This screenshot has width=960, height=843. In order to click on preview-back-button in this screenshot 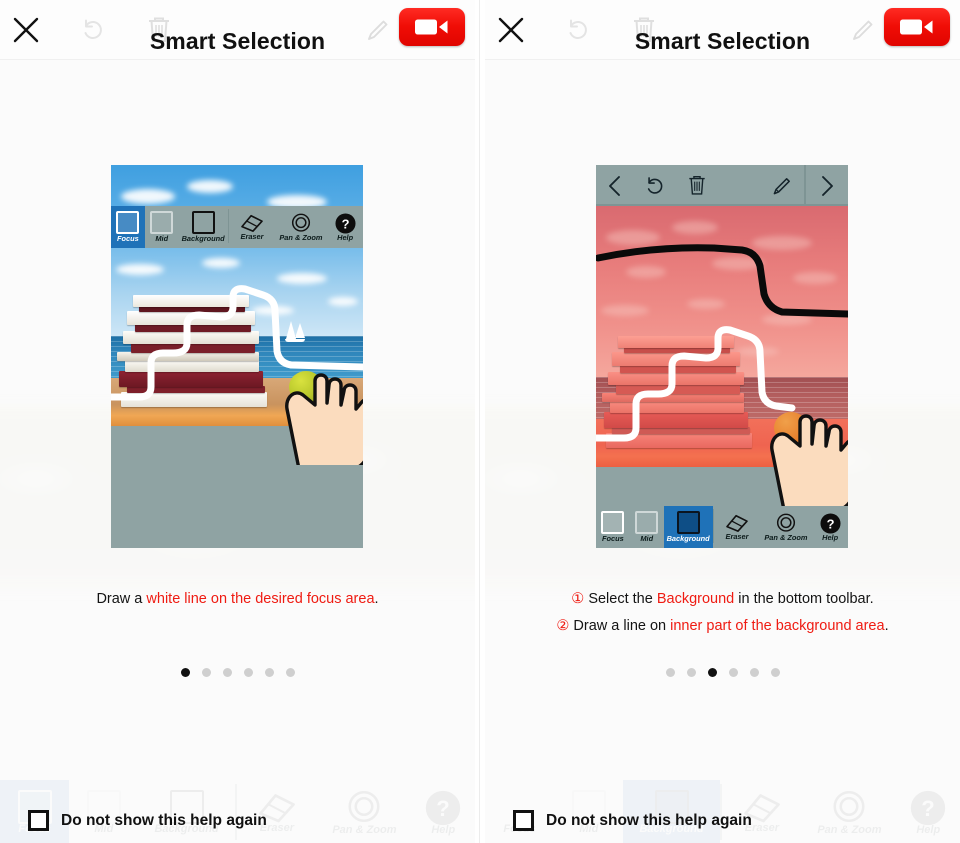, I will do `click(615, 185)`.